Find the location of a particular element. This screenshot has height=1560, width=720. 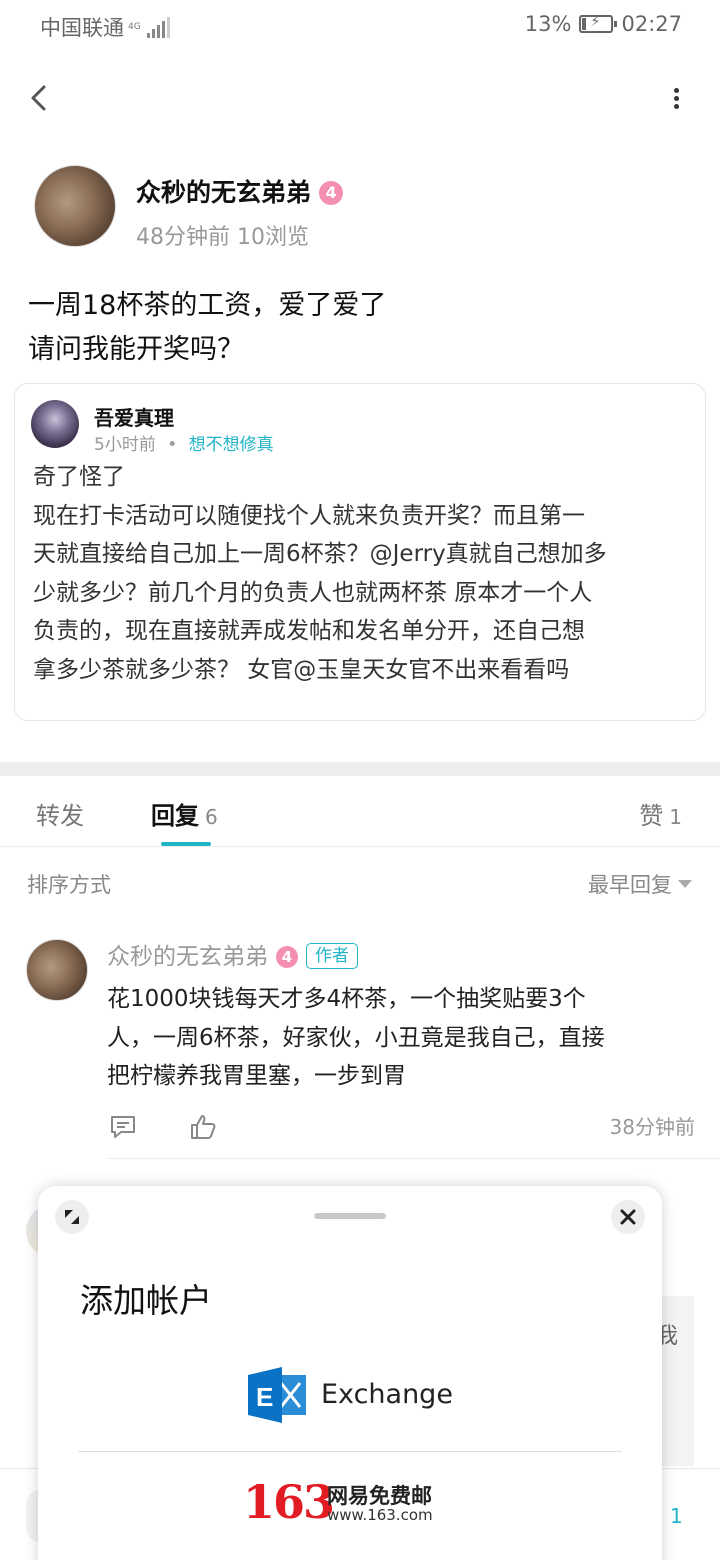

expand-button is located at coordinates (72, 1217).